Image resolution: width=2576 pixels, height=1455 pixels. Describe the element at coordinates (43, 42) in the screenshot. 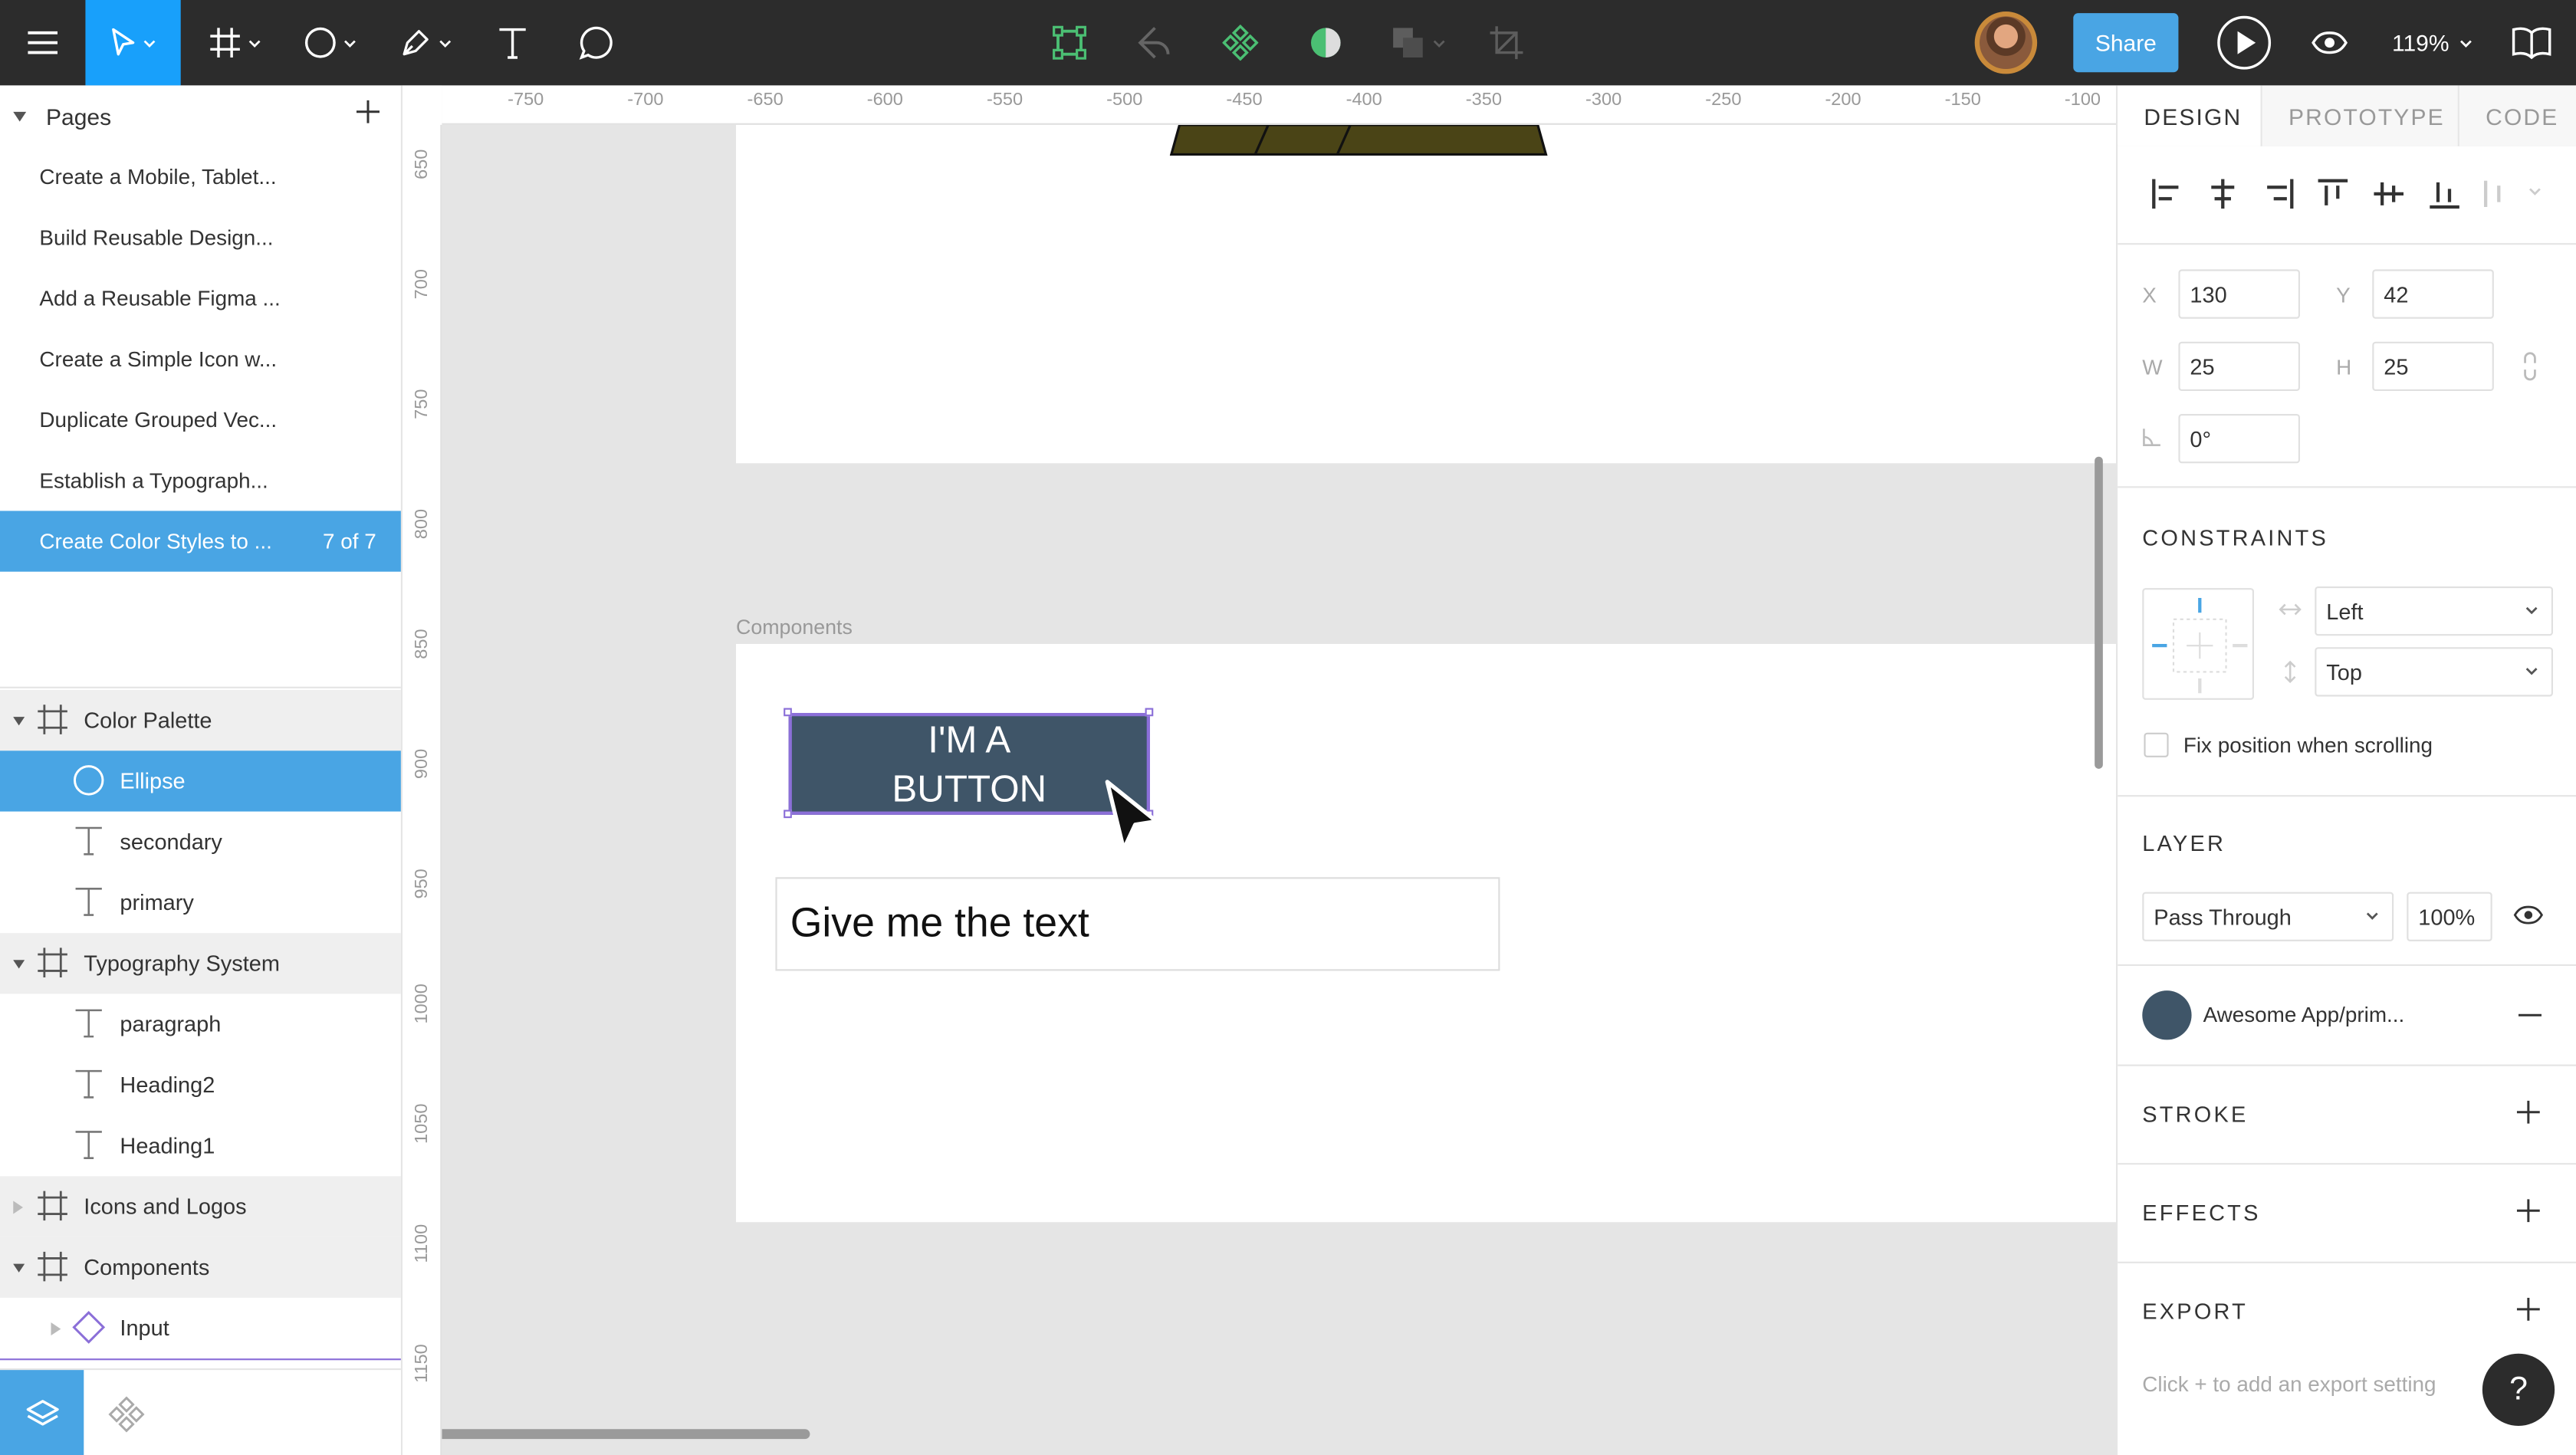

I see `menu-button` at that location.